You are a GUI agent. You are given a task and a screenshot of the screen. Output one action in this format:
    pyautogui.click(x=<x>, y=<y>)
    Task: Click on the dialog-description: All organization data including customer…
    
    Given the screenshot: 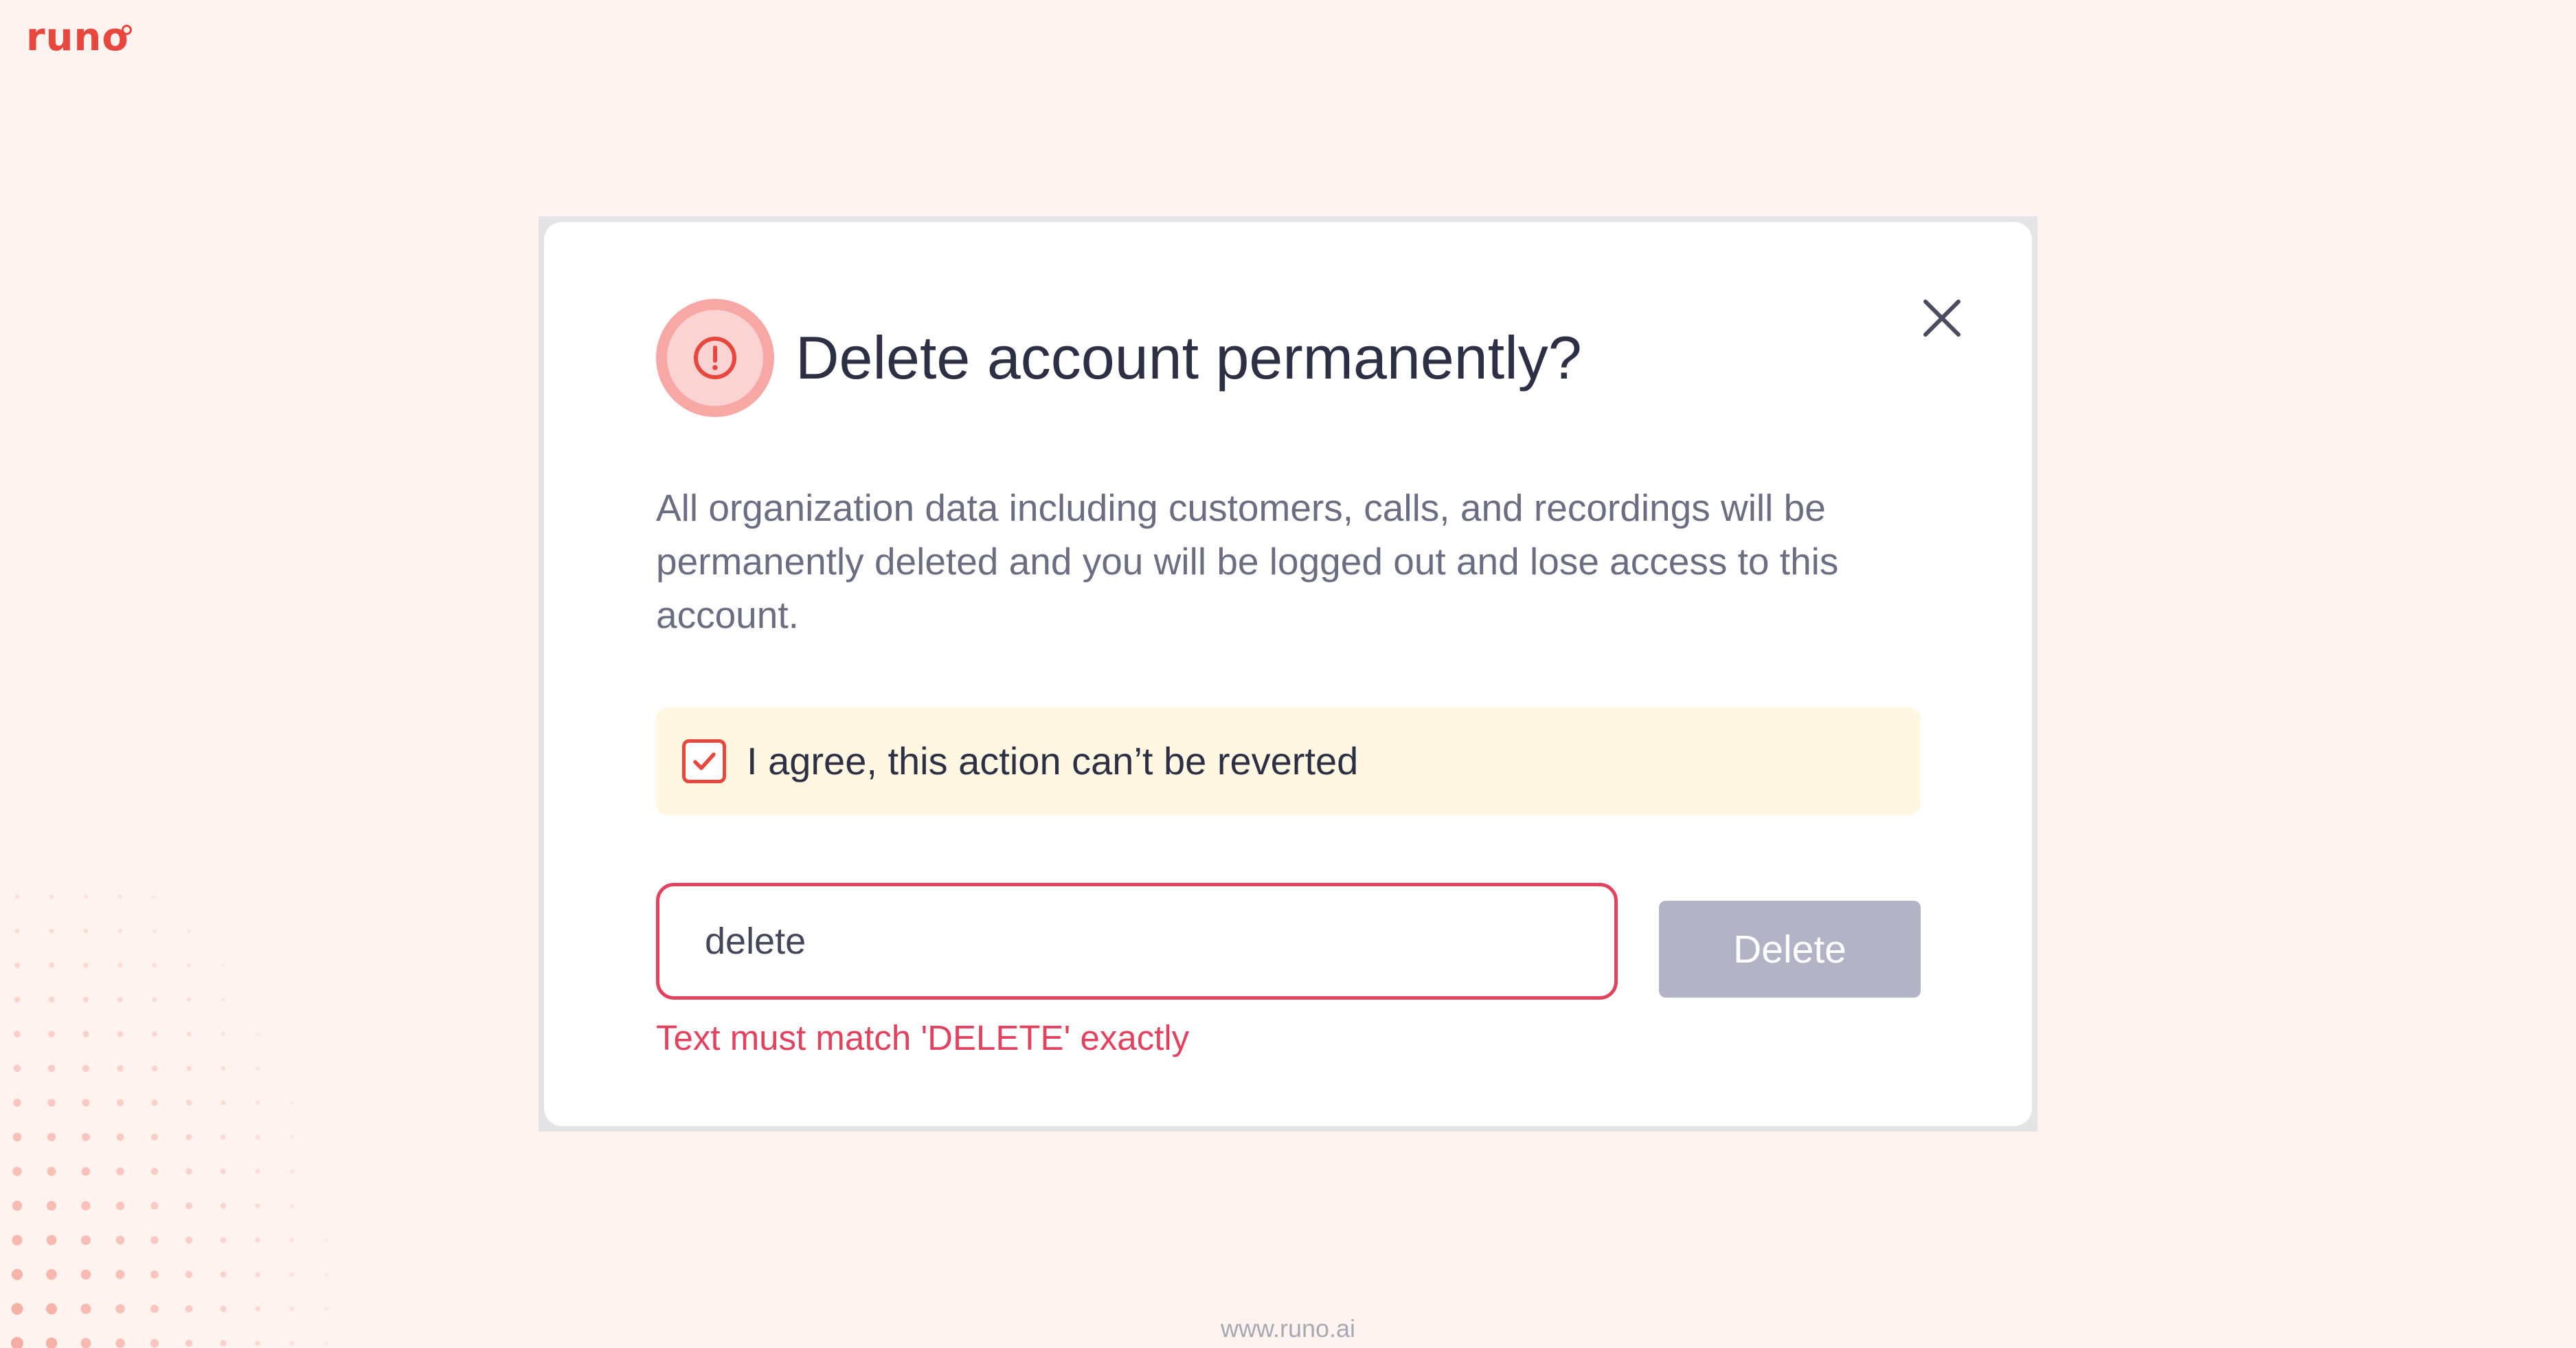 What is the action you would take?
    pyautogui.click(x=1247, y=561)
    